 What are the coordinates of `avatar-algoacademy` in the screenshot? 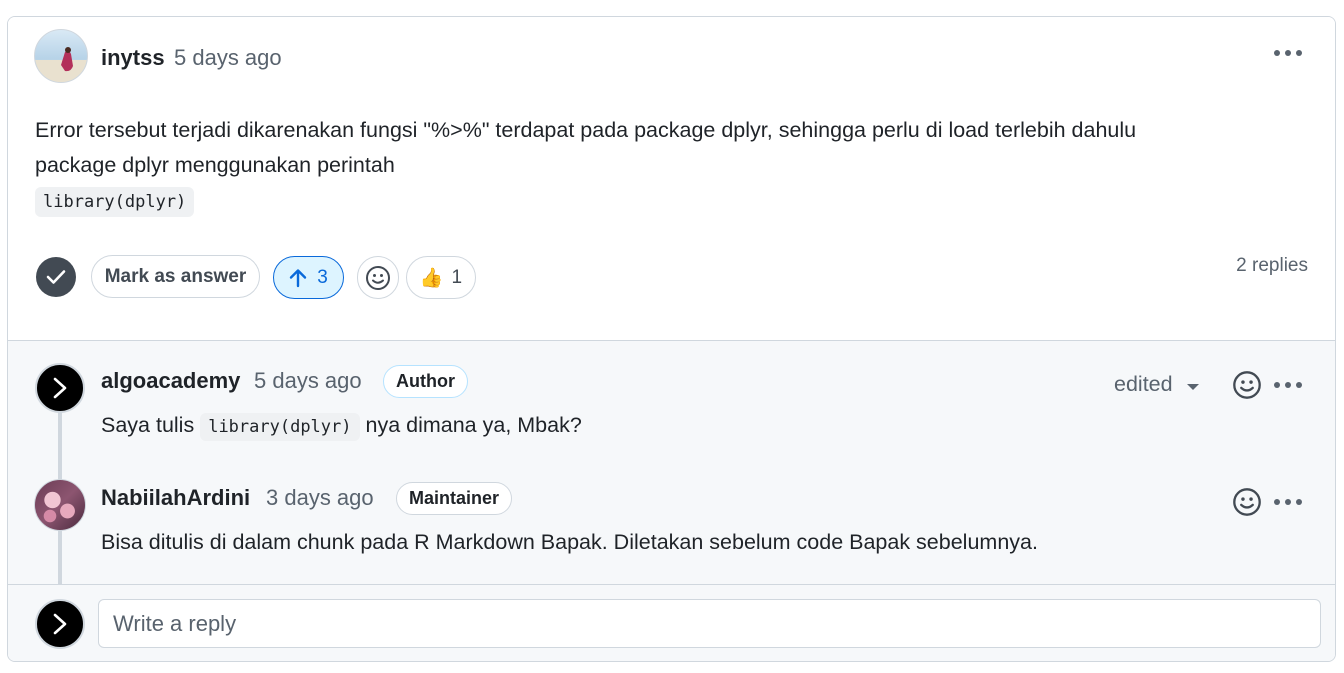 It's located at (60, 388).